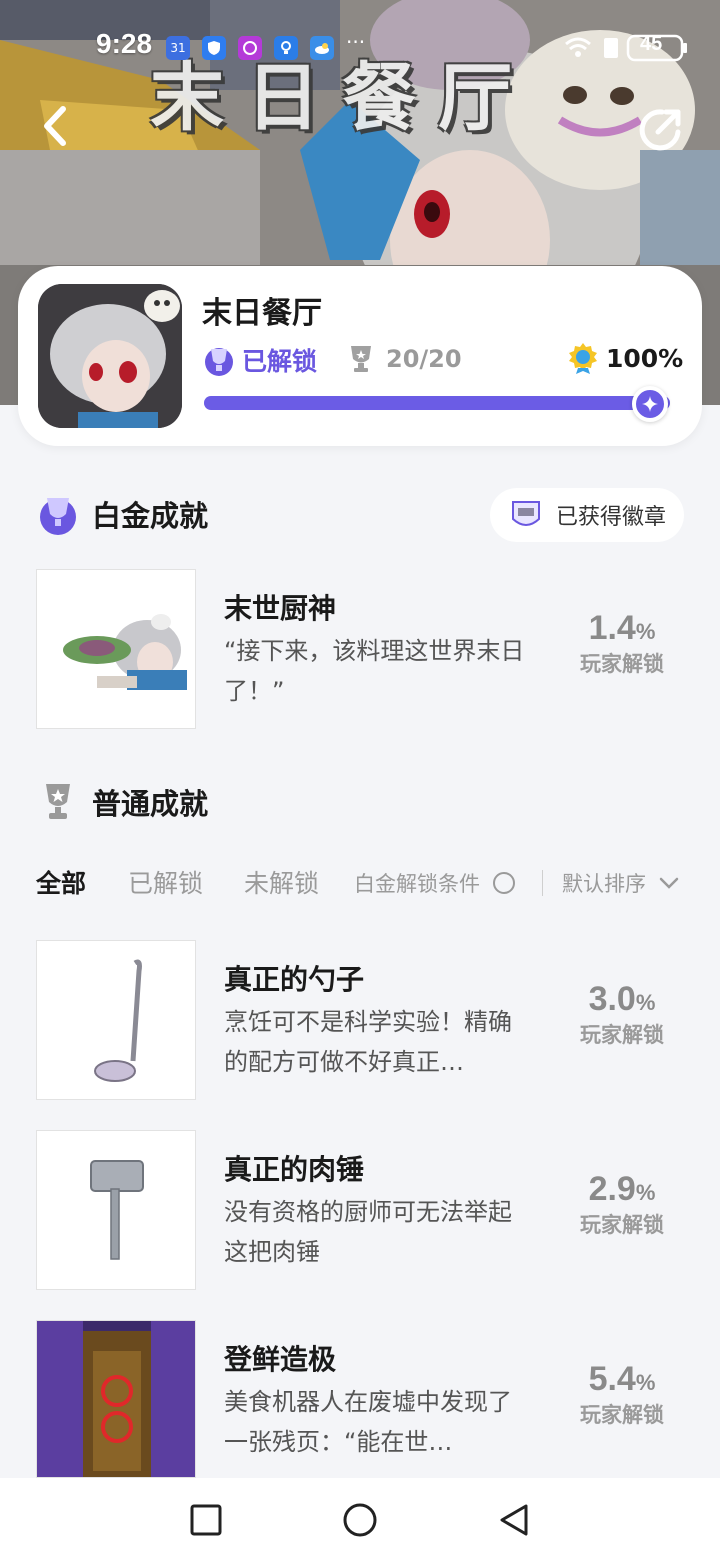 The height and width of the screenshot is (1560, 720). Describe the element at coordinates (116, 1210) in the screenshot. I see `achievement-icon-meat-mallet` at that location.